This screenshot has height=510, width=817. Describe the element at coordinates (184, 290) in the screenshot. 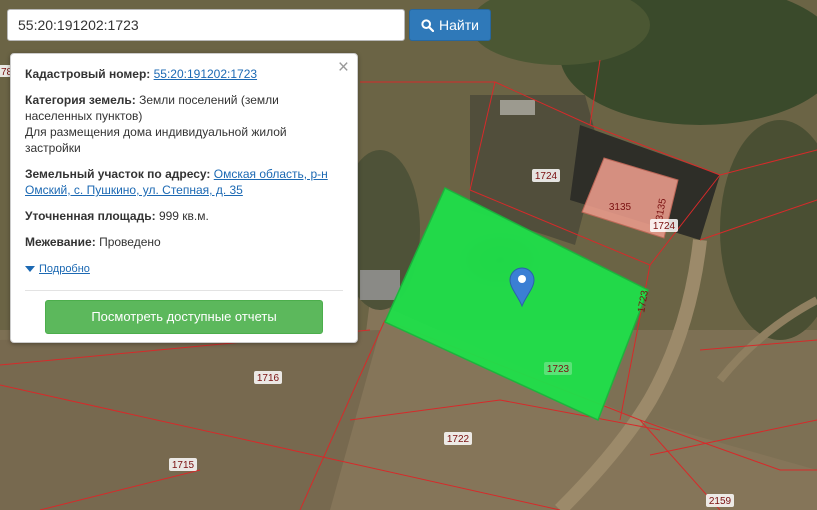

I see `panel-divider` at that location.